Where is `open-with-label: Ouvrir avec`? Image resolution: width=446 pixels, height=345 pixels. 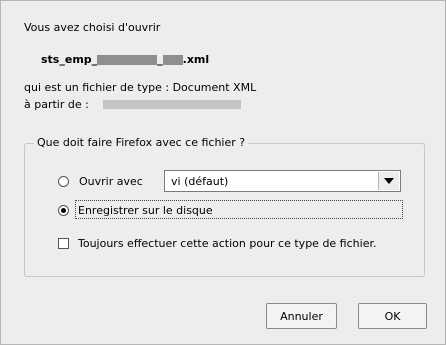
open-with-label: Ouvrir avec is located at coordinates (111, 181).